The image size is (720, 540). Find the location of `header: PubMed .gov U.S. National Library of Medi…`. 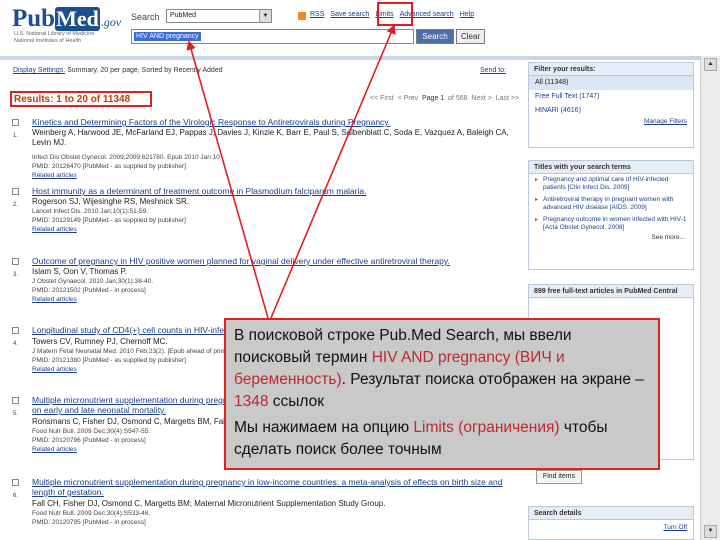

header: PubMed .gov U.S. National Library of Medi… is located at coordinates (360, 28).